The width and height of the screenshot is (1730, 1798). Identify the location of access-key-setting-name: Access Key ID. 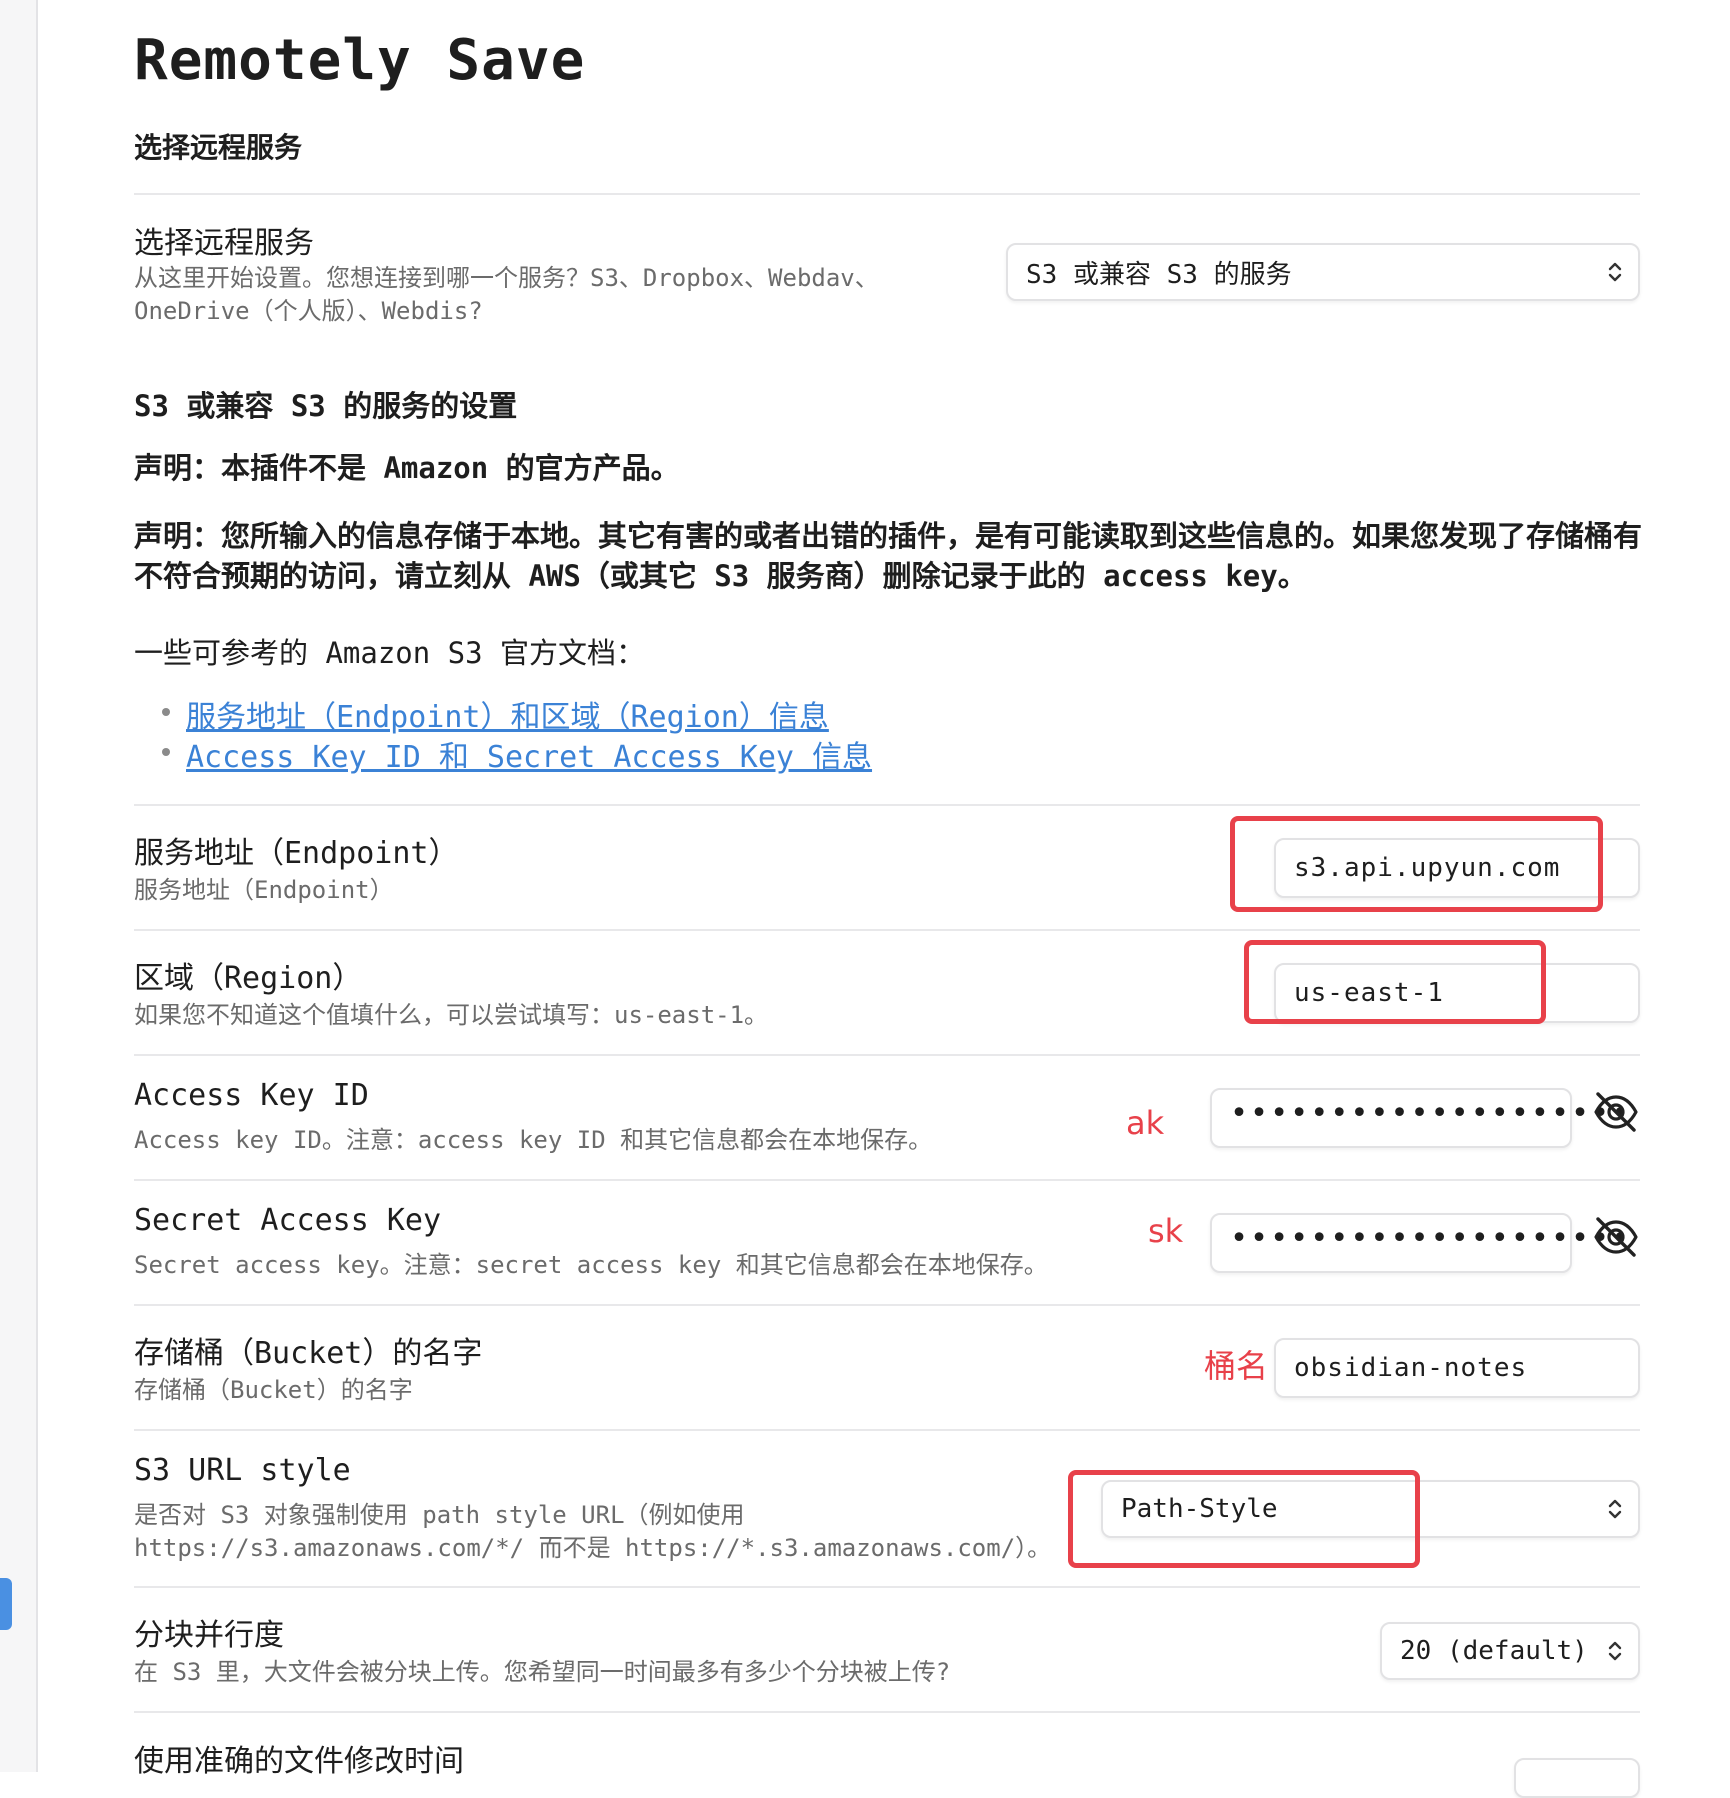
(251, 1095).